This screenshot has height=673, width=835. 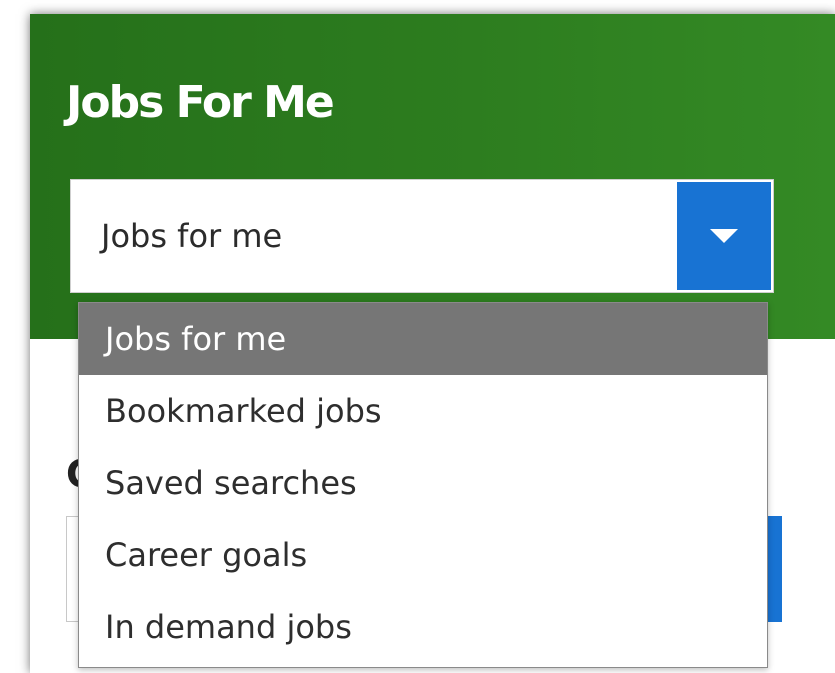 I want to click on view-select-value: Jobs for me, so click(x=192, y=236).